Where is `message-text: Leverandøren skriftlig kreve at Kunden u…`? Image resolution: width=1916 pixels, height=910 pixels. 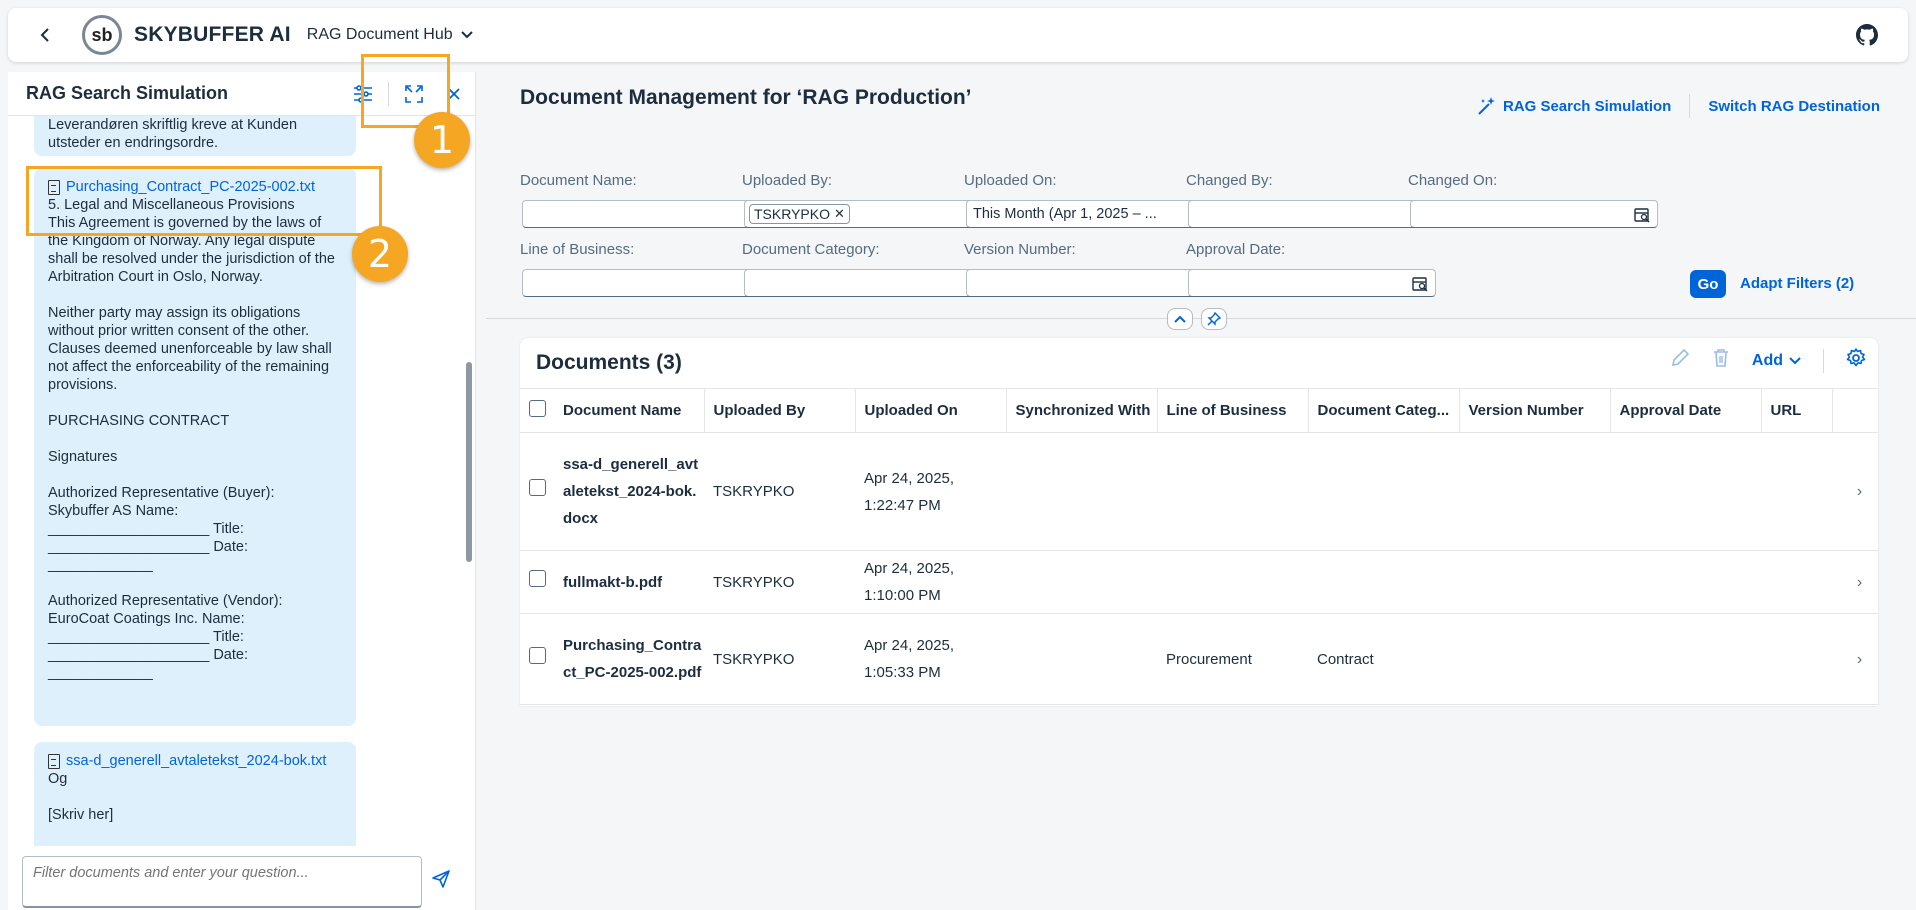 message-text: Leverandøren skriftlig kreve at Kunden u… is located at coordinates (173, 134).